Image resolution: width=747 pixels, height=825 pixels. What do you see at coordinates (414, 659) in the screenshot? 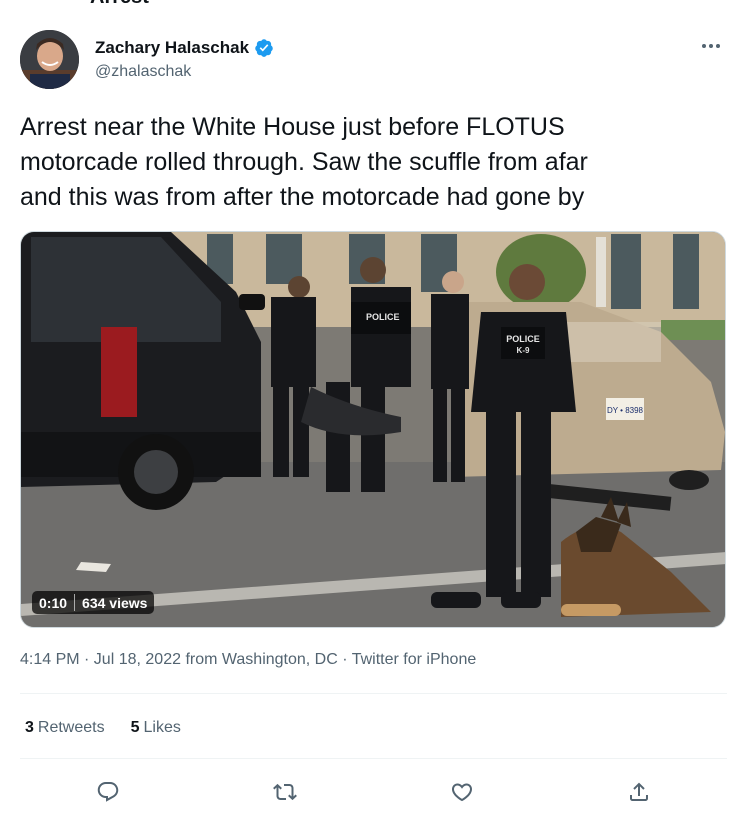
I see `source-app: Twitter for iPhone` at bounding box center [414, 659].